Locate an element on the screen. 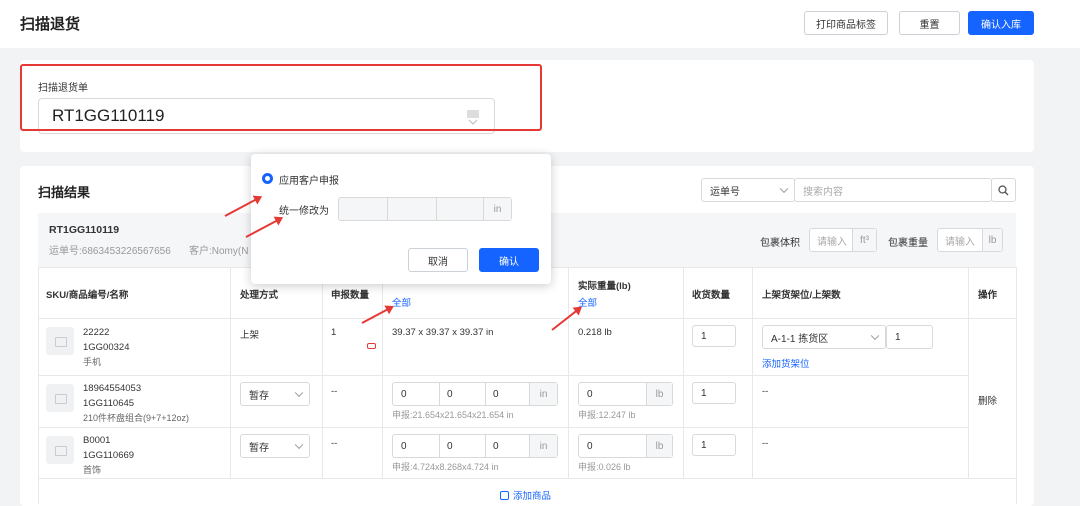 Image resolution: width=1080 pixels, height=506 pixels. row1-declared: 1 is located at coordinates (334, 332).